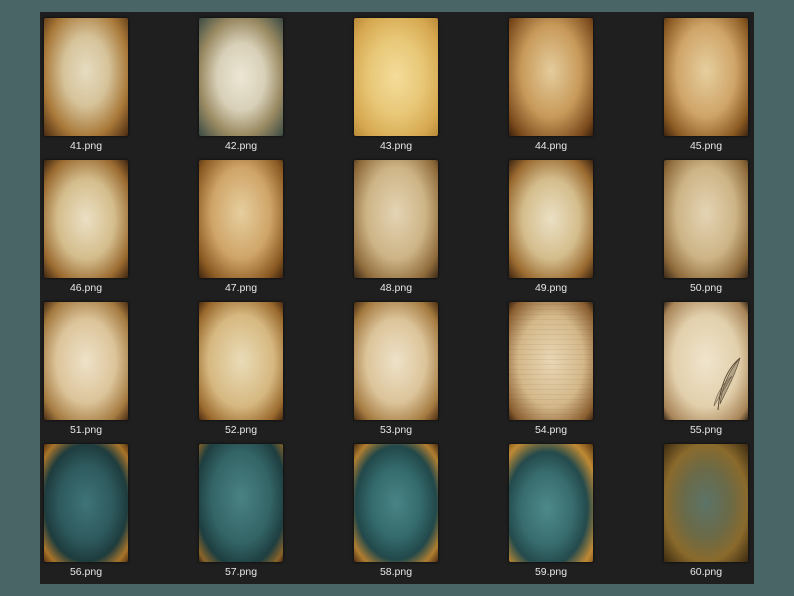  Describe the element at coordinates (551, 572) in the screenshot. I see `file-name-label: 59.png` at that location.